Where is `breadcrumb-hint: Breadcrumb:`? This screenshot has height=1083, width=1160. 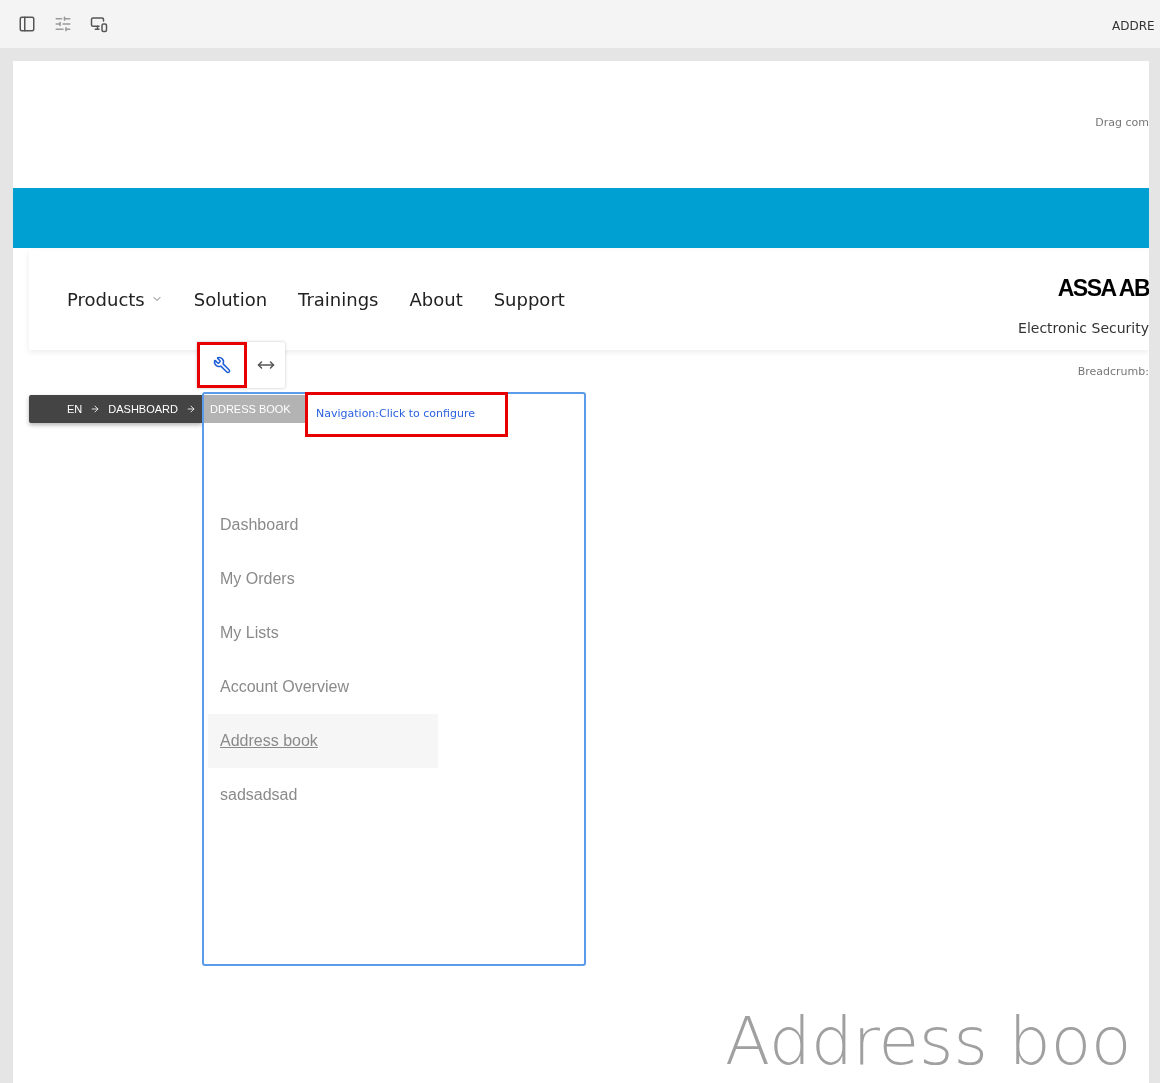 breadcrumb-hint: Breadcrumb: is located at coordinates (1113, 372).